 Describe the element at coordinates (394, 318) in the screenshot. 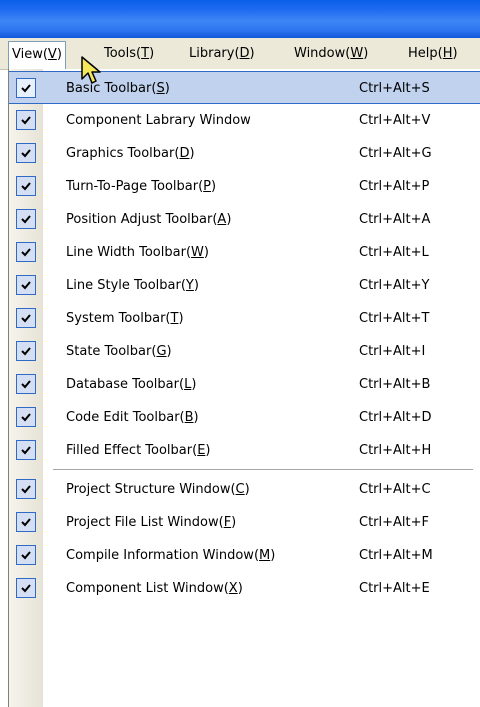

I see `menu-item-shortcut: Ctrl+Alt+T` at that location.